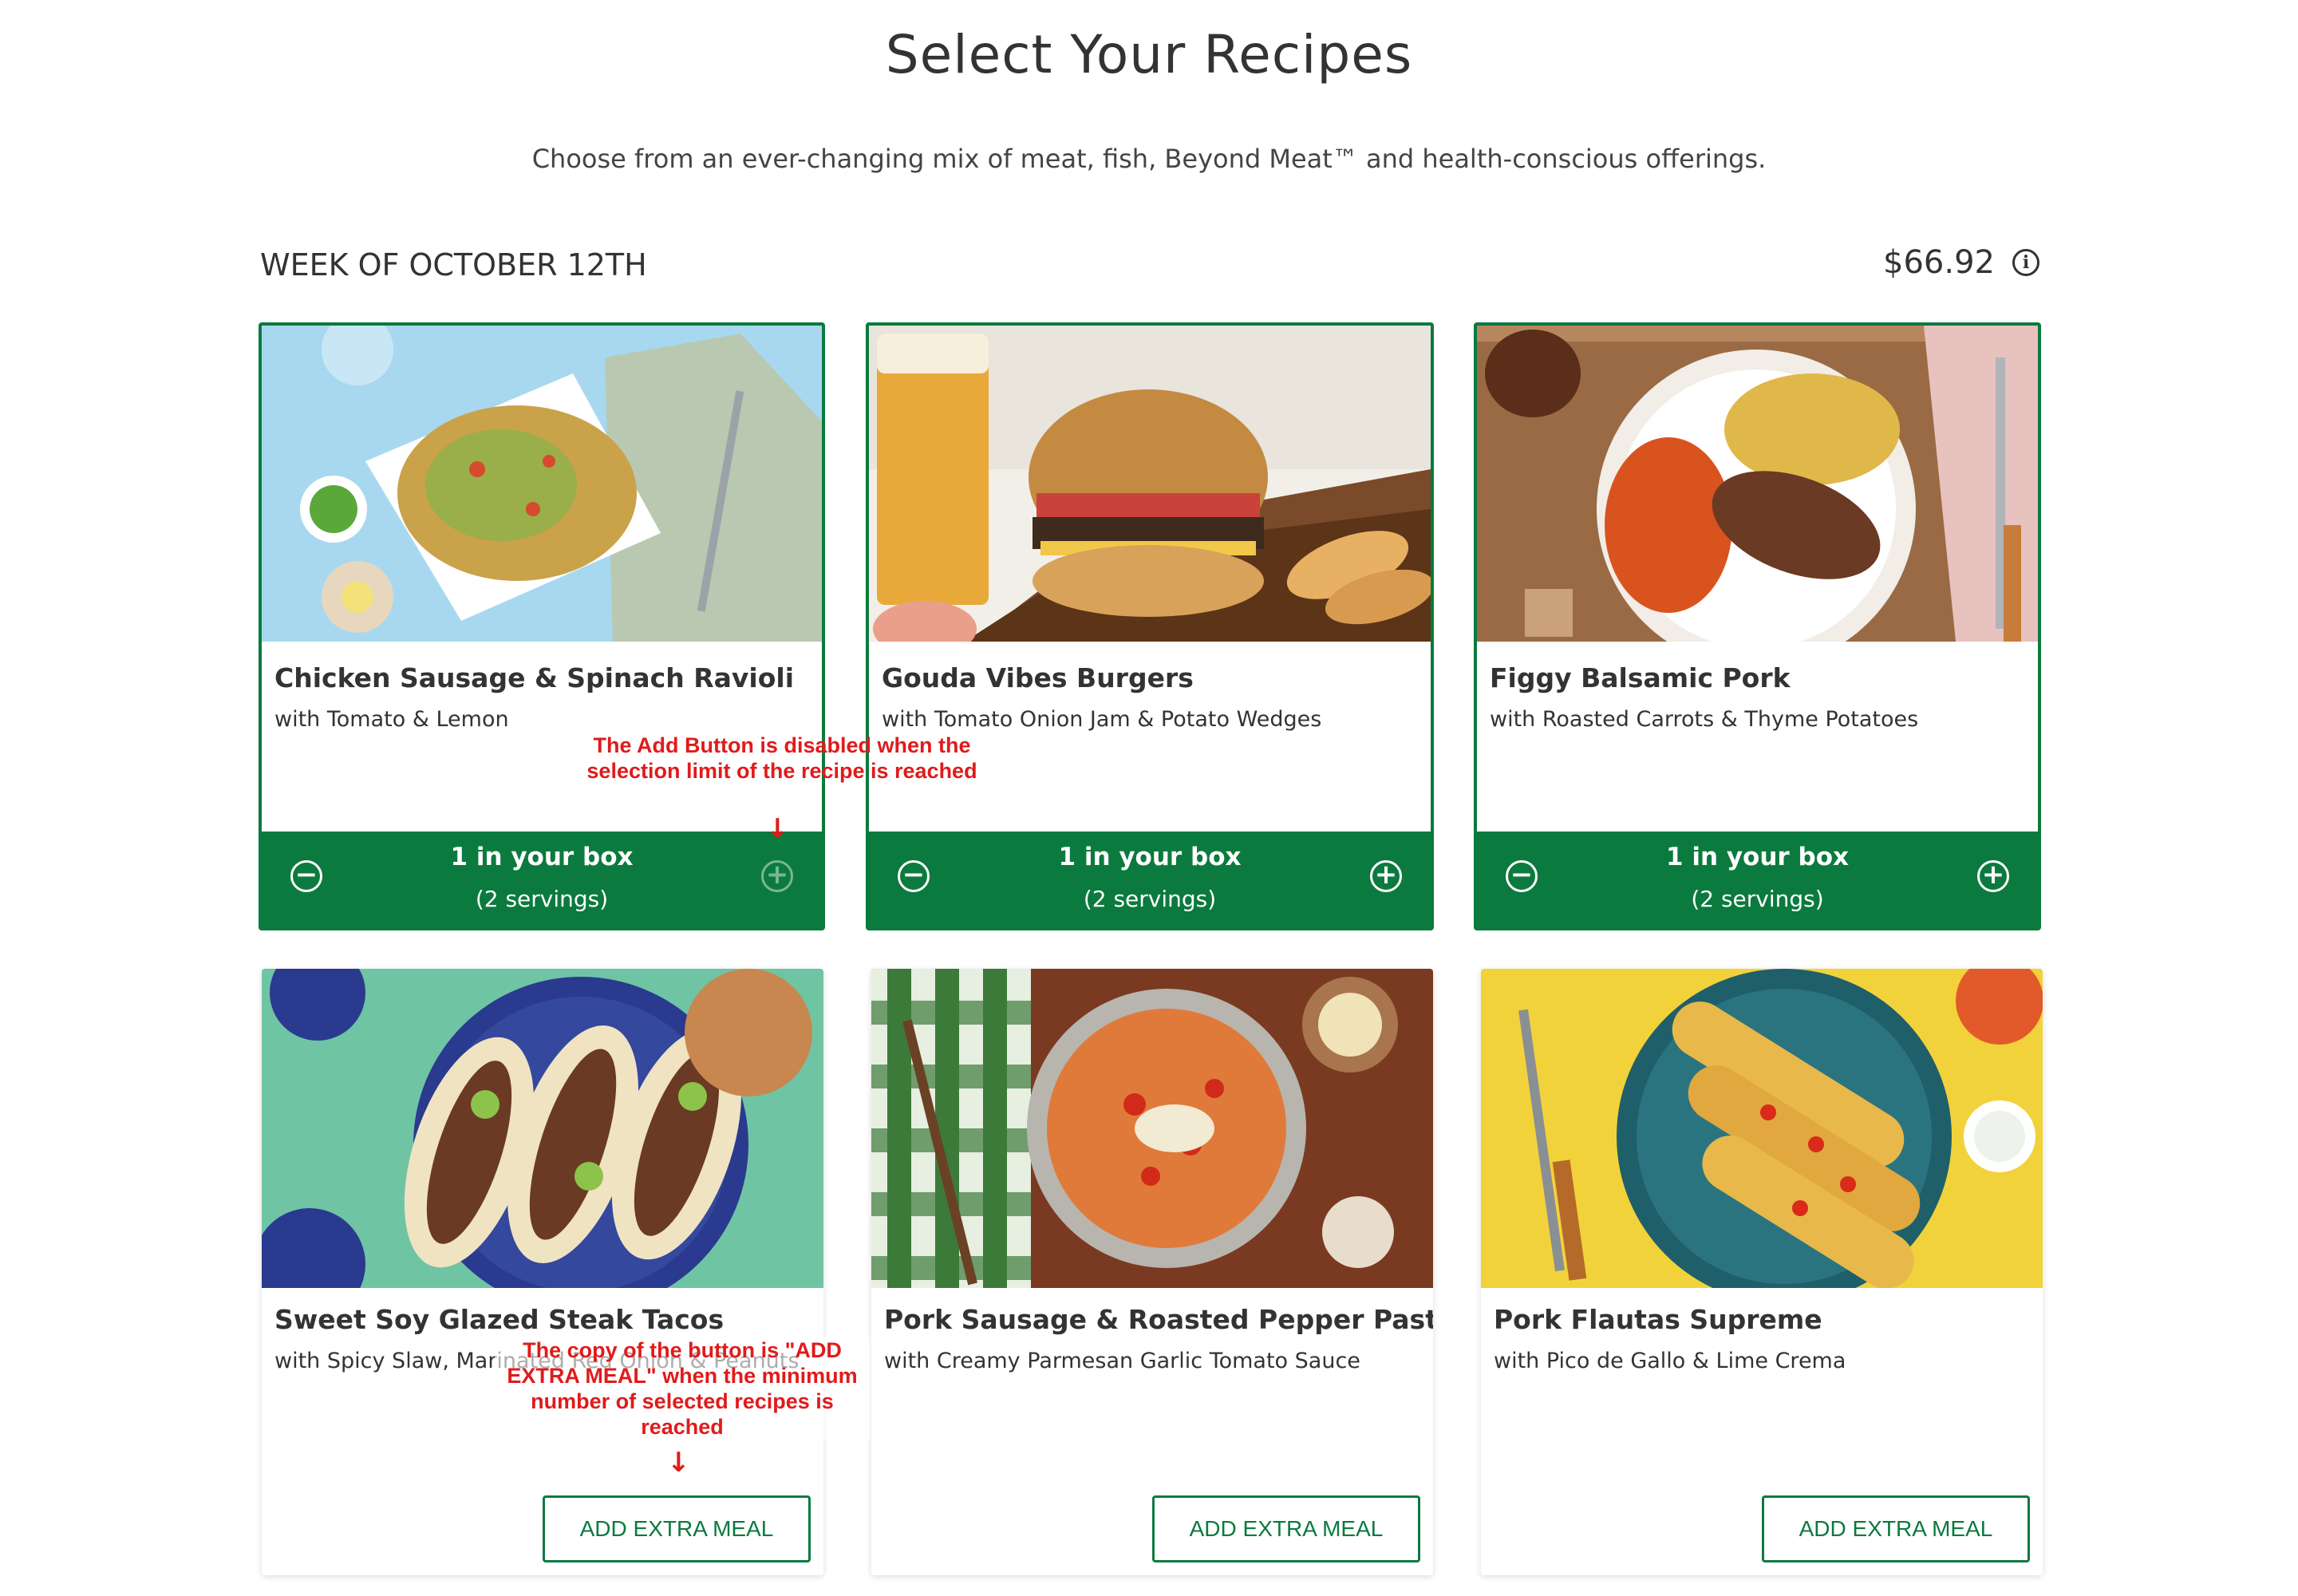 The height and width of the screenshot is (1596, 2298). Describe the element at coordinates (1705, 719) in the screenshot. I see `recipe-subtitle: with Roasted Carrots & Thyme Potatoes` at that location.